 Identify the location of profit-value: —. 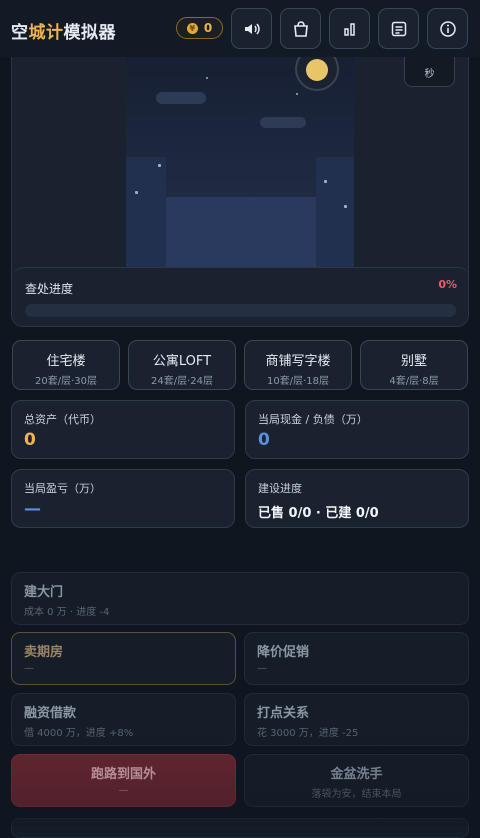
(32, 509).